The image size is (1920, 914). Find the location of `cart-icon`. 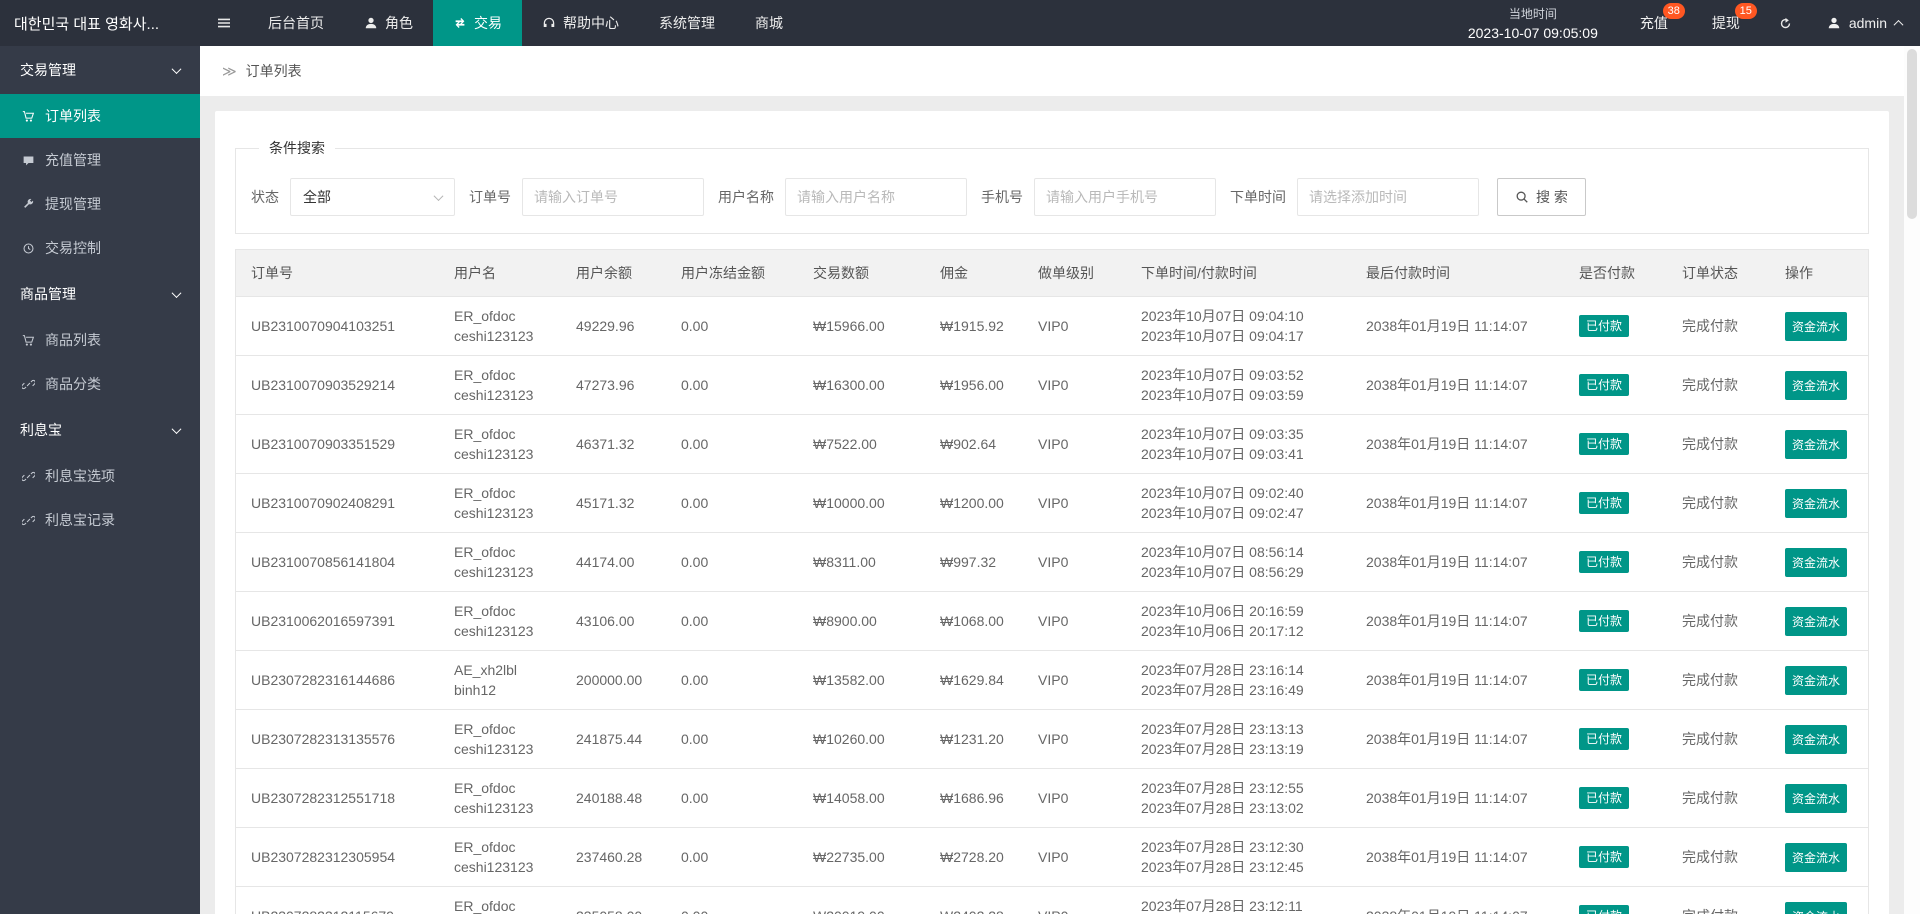

cart-icon is located at coordinates (28, 116).